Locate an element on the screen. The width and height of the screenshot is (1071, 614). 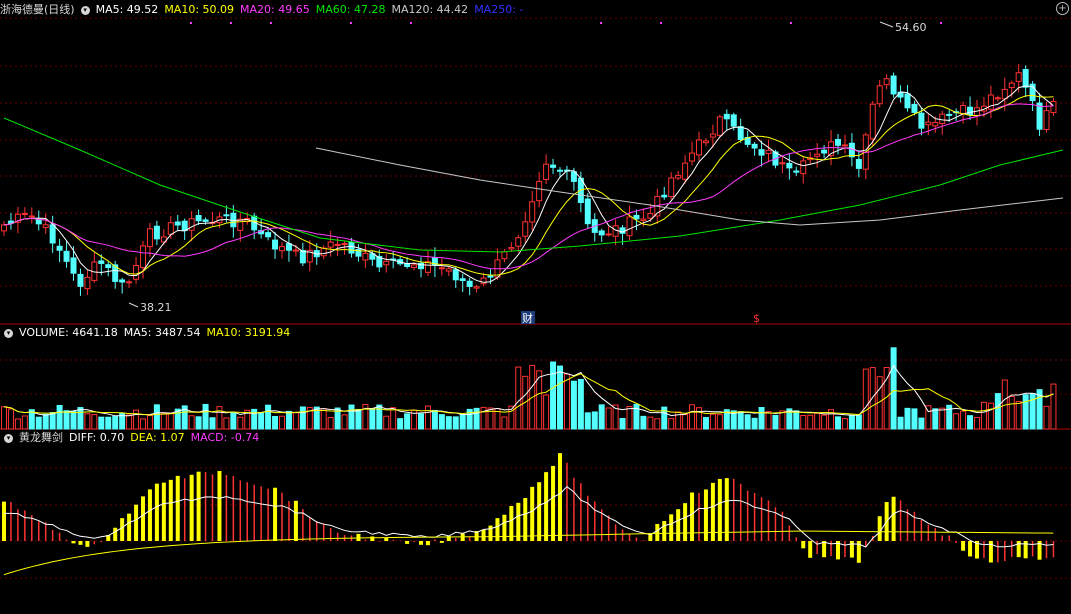
dea-line is located at coordinates (528, 553).